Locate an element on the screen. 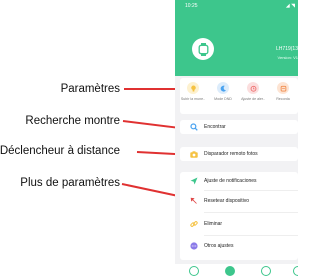  callout-line-find-watch is located at coordinates (152, 125).